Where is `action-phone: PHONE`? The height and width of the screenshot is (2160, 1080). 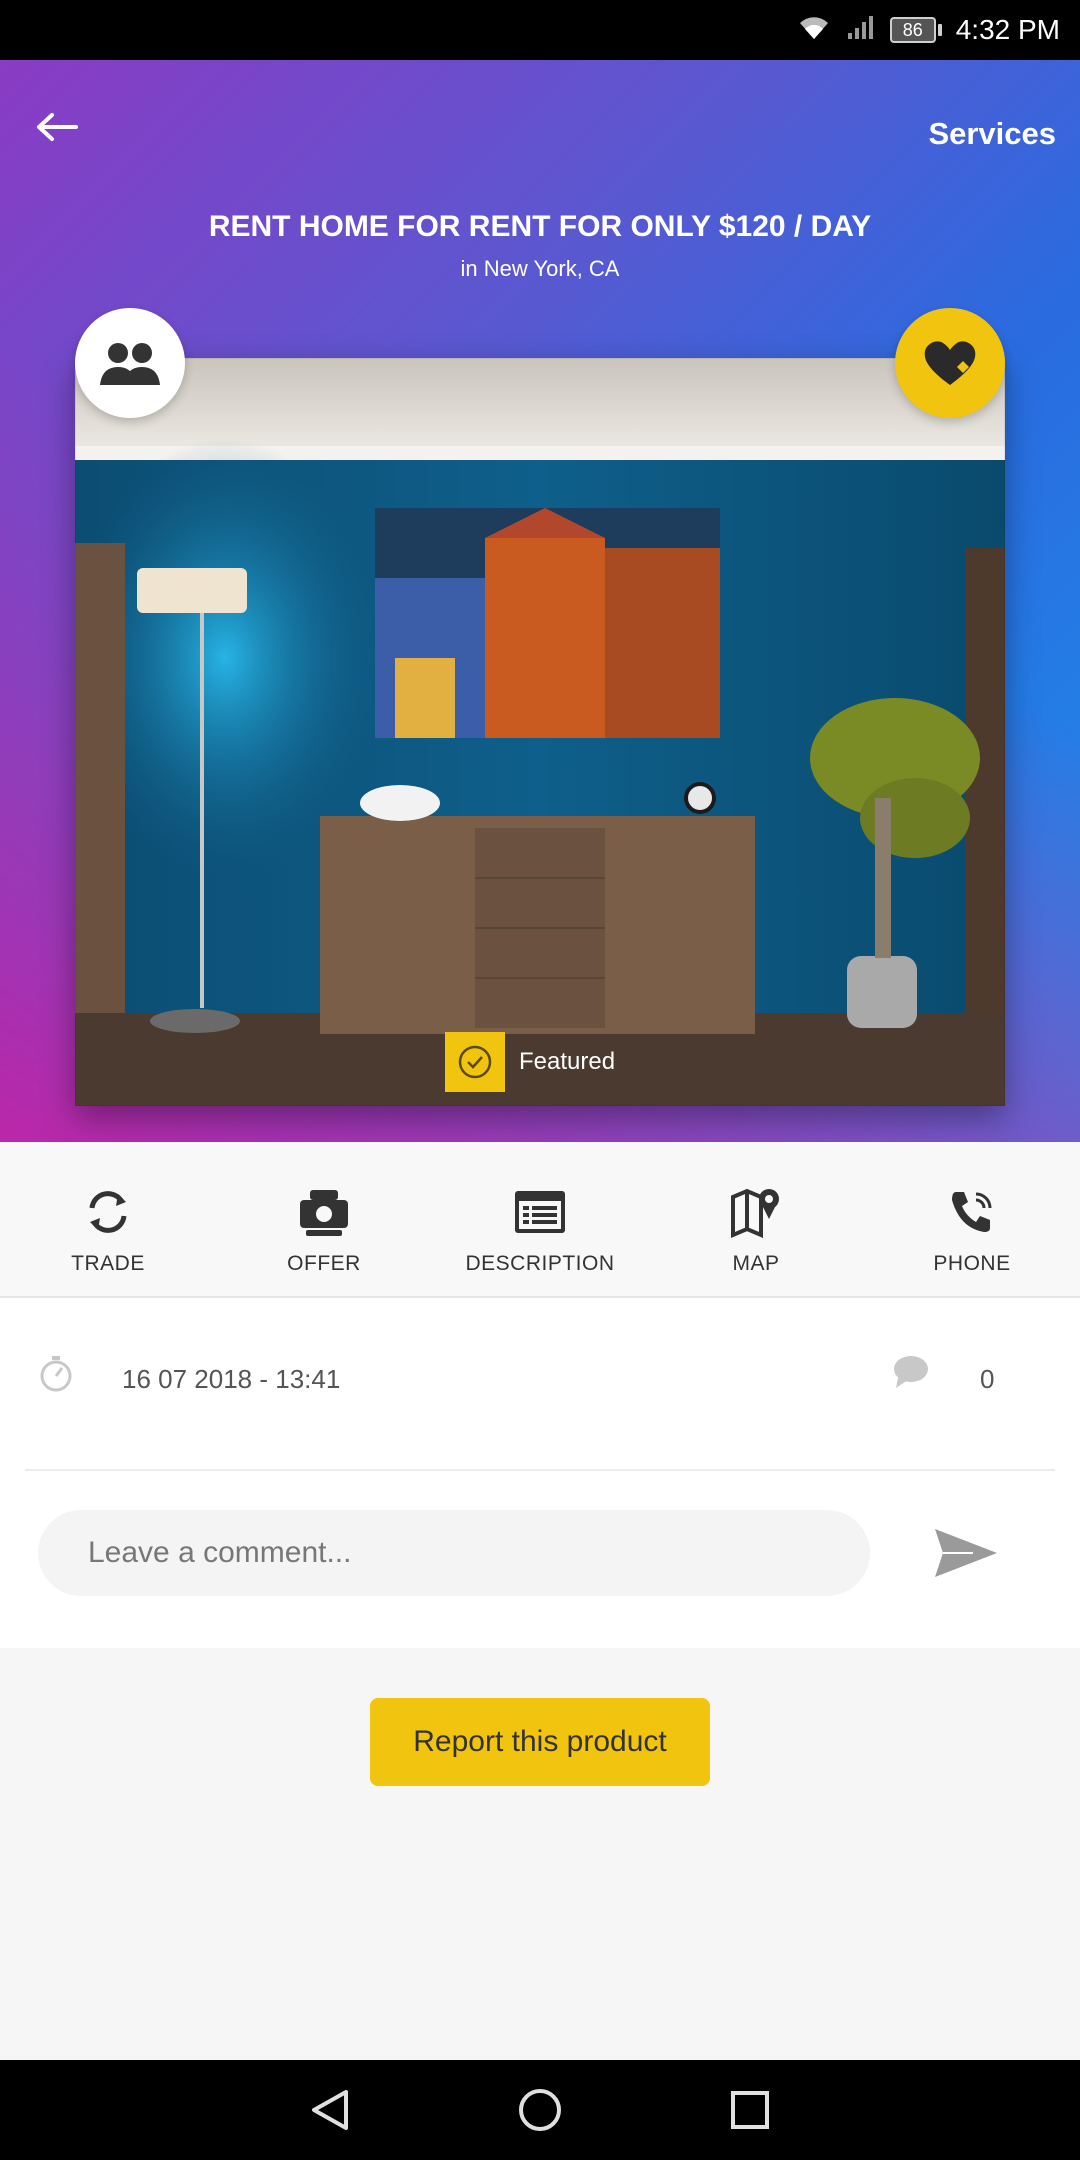
action-phone: PHONE is located at coordinates (972, 1219).